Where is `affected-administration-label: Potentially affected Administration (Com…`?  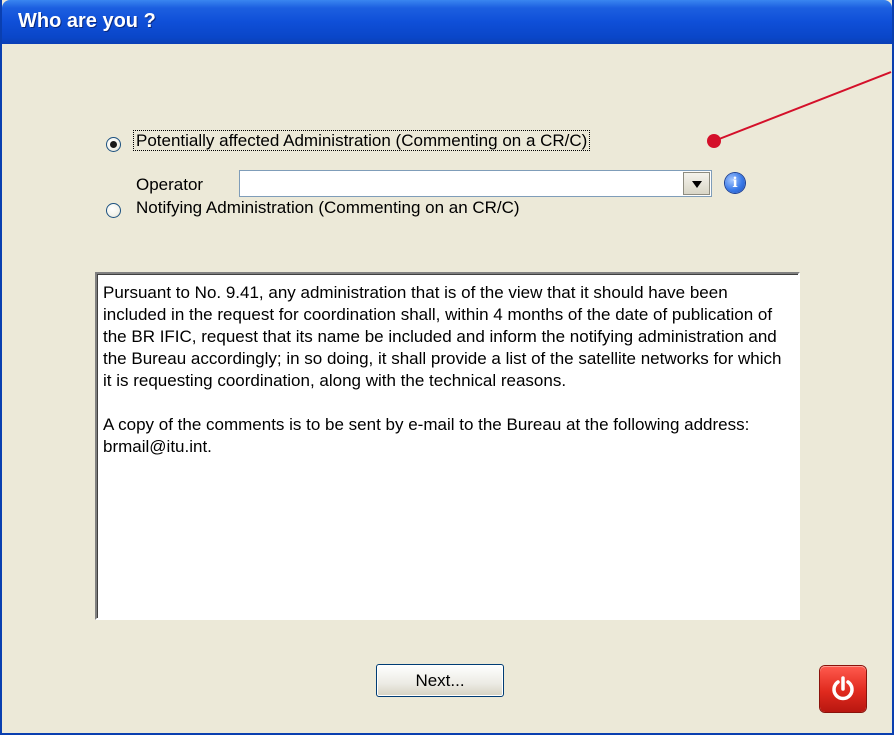
affected-administration-label: Potentially affected Administration (Com… is located at coordinates (362, 140).